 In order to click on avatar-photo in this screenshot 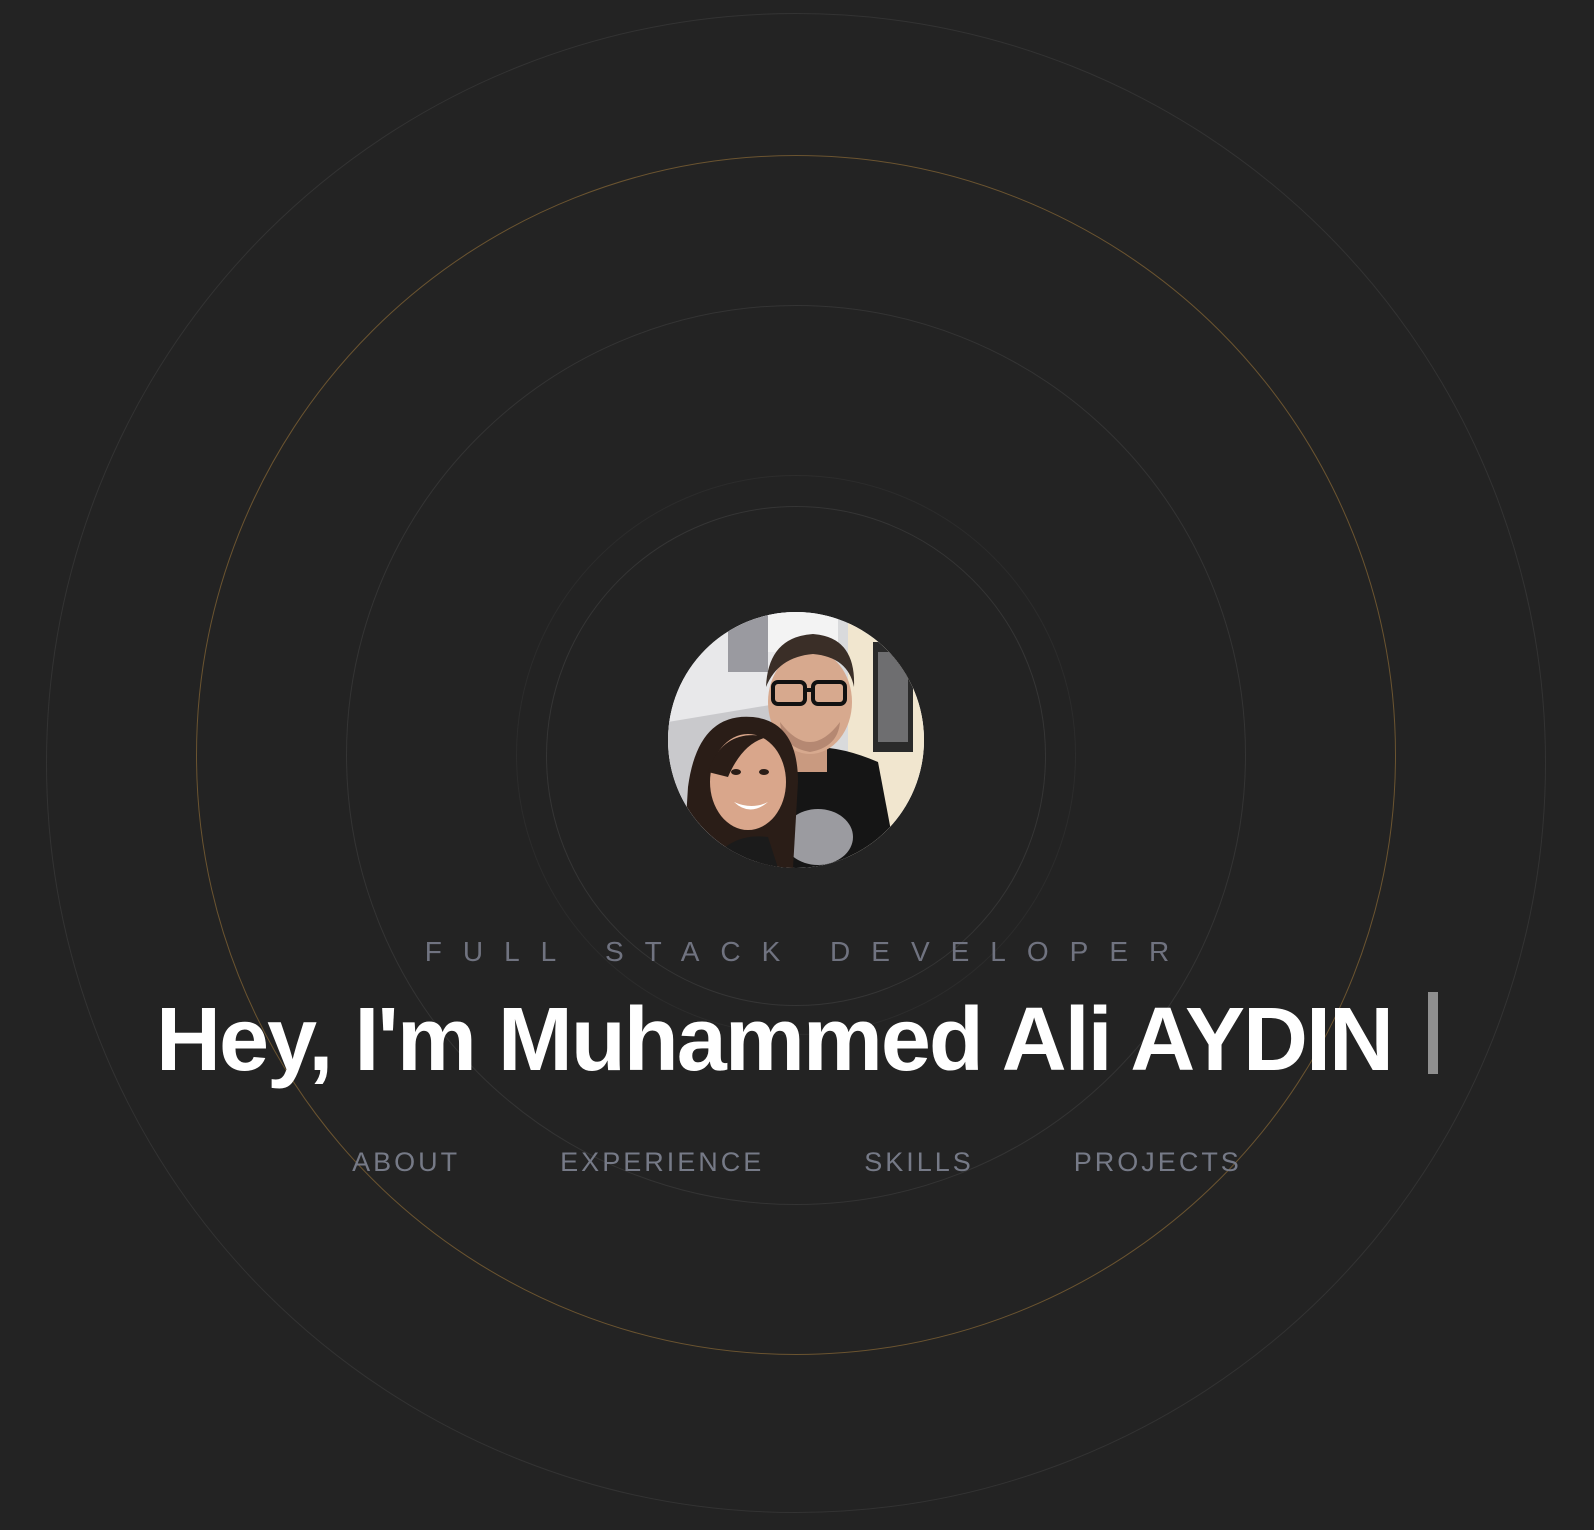, I will do `click(796, 740)`.